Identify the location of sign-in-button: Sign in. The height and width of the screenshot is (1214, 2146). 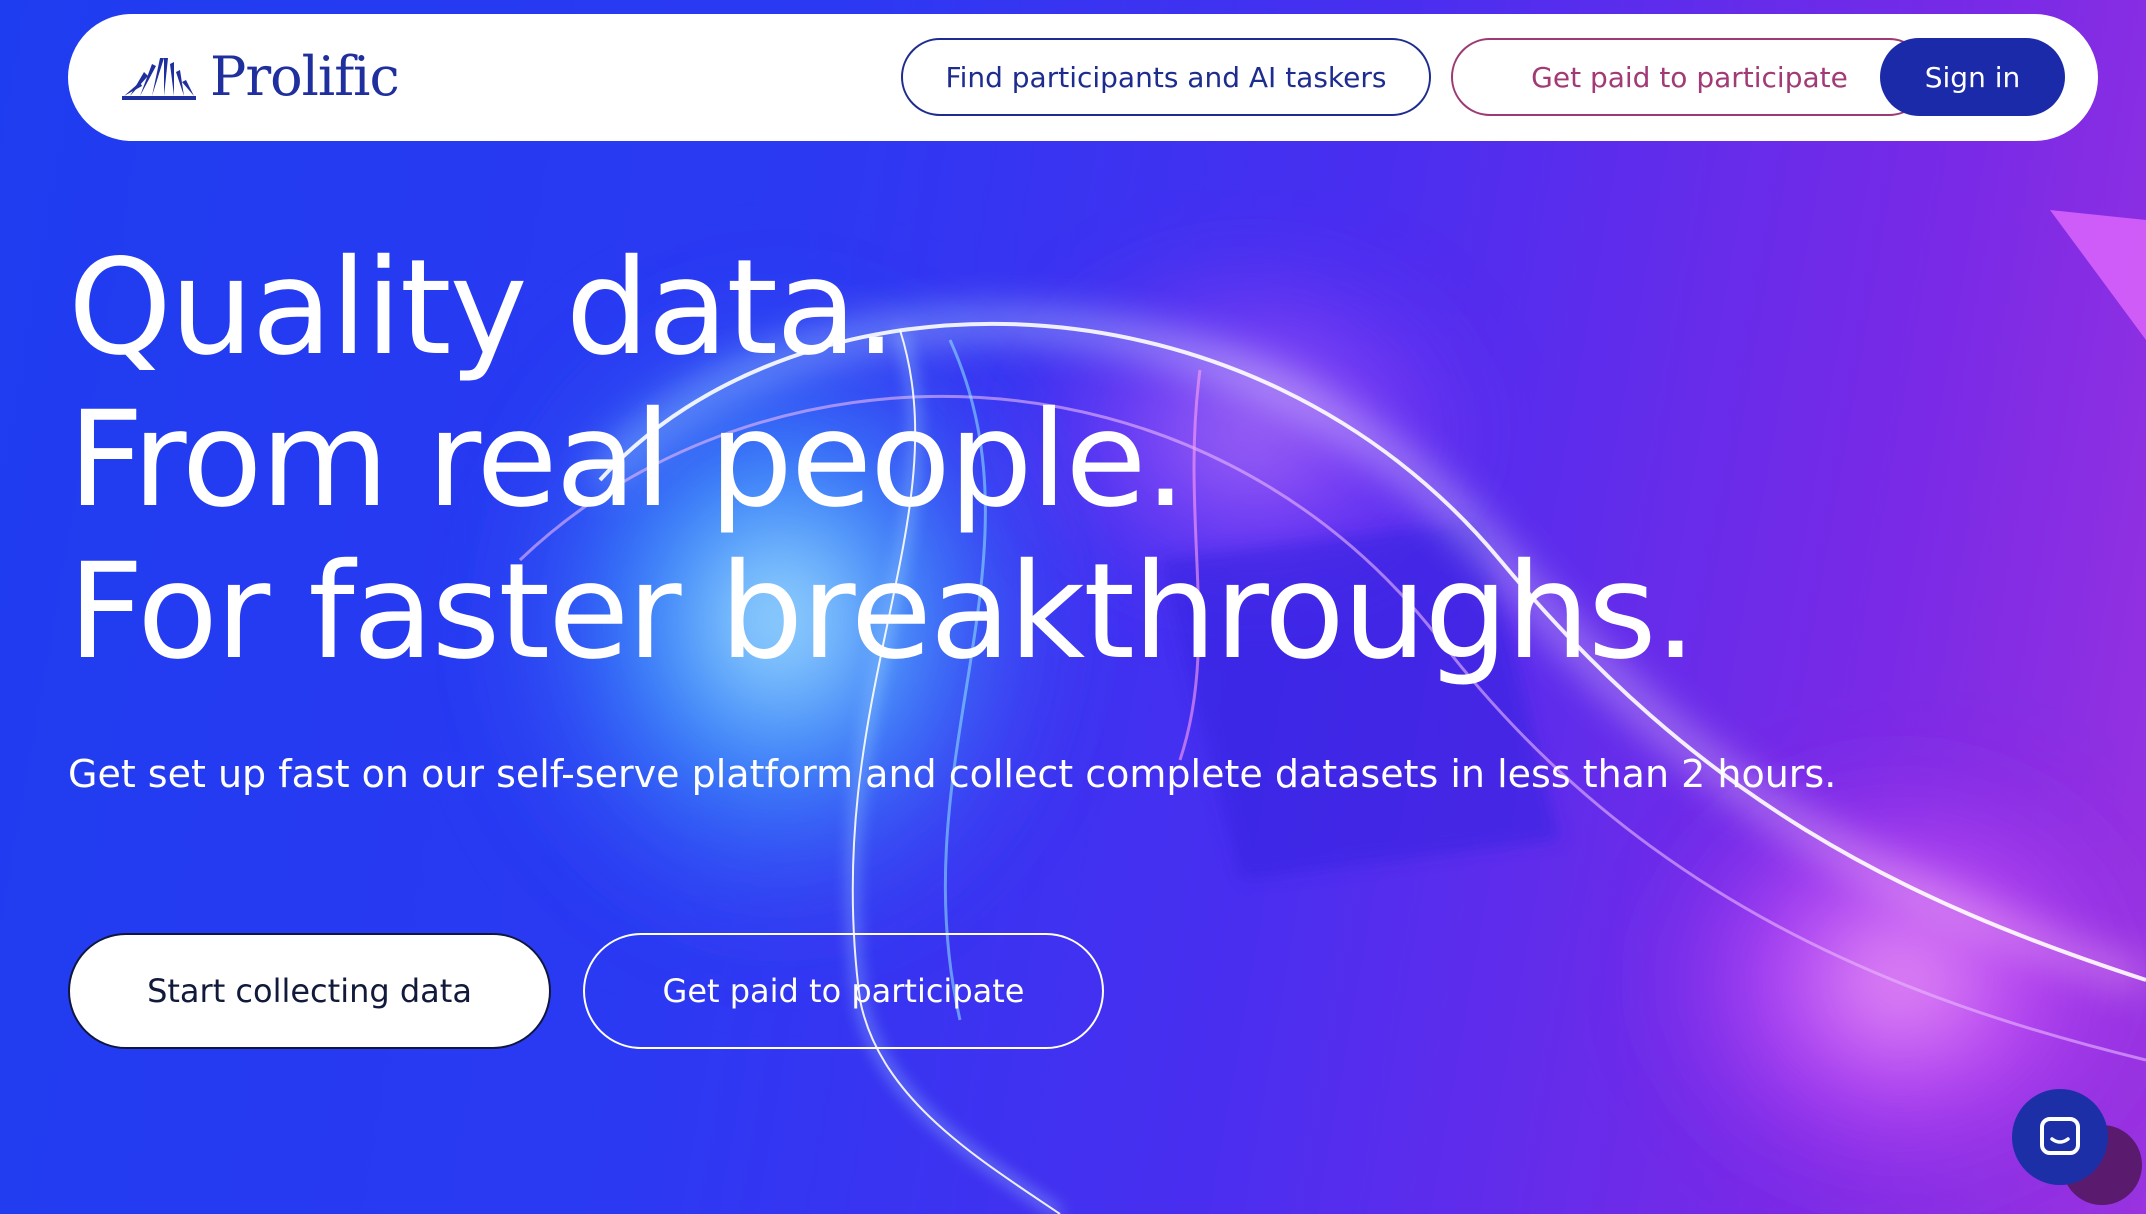
(1972, 77).